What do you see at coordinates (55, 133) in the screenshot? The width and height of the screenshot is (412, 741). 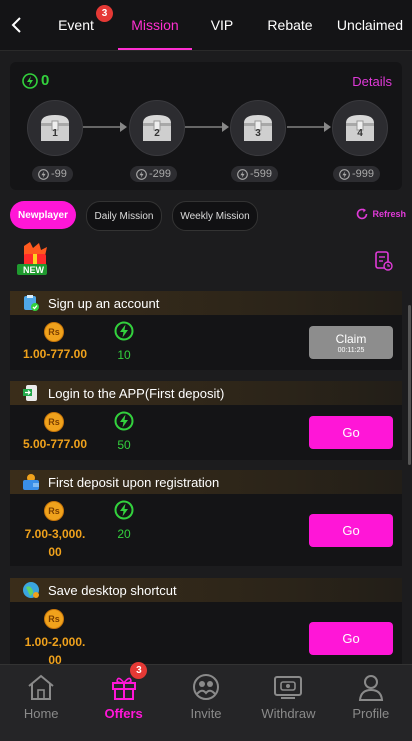 I see `chest-number: 1` at bounding box center [55, 133].